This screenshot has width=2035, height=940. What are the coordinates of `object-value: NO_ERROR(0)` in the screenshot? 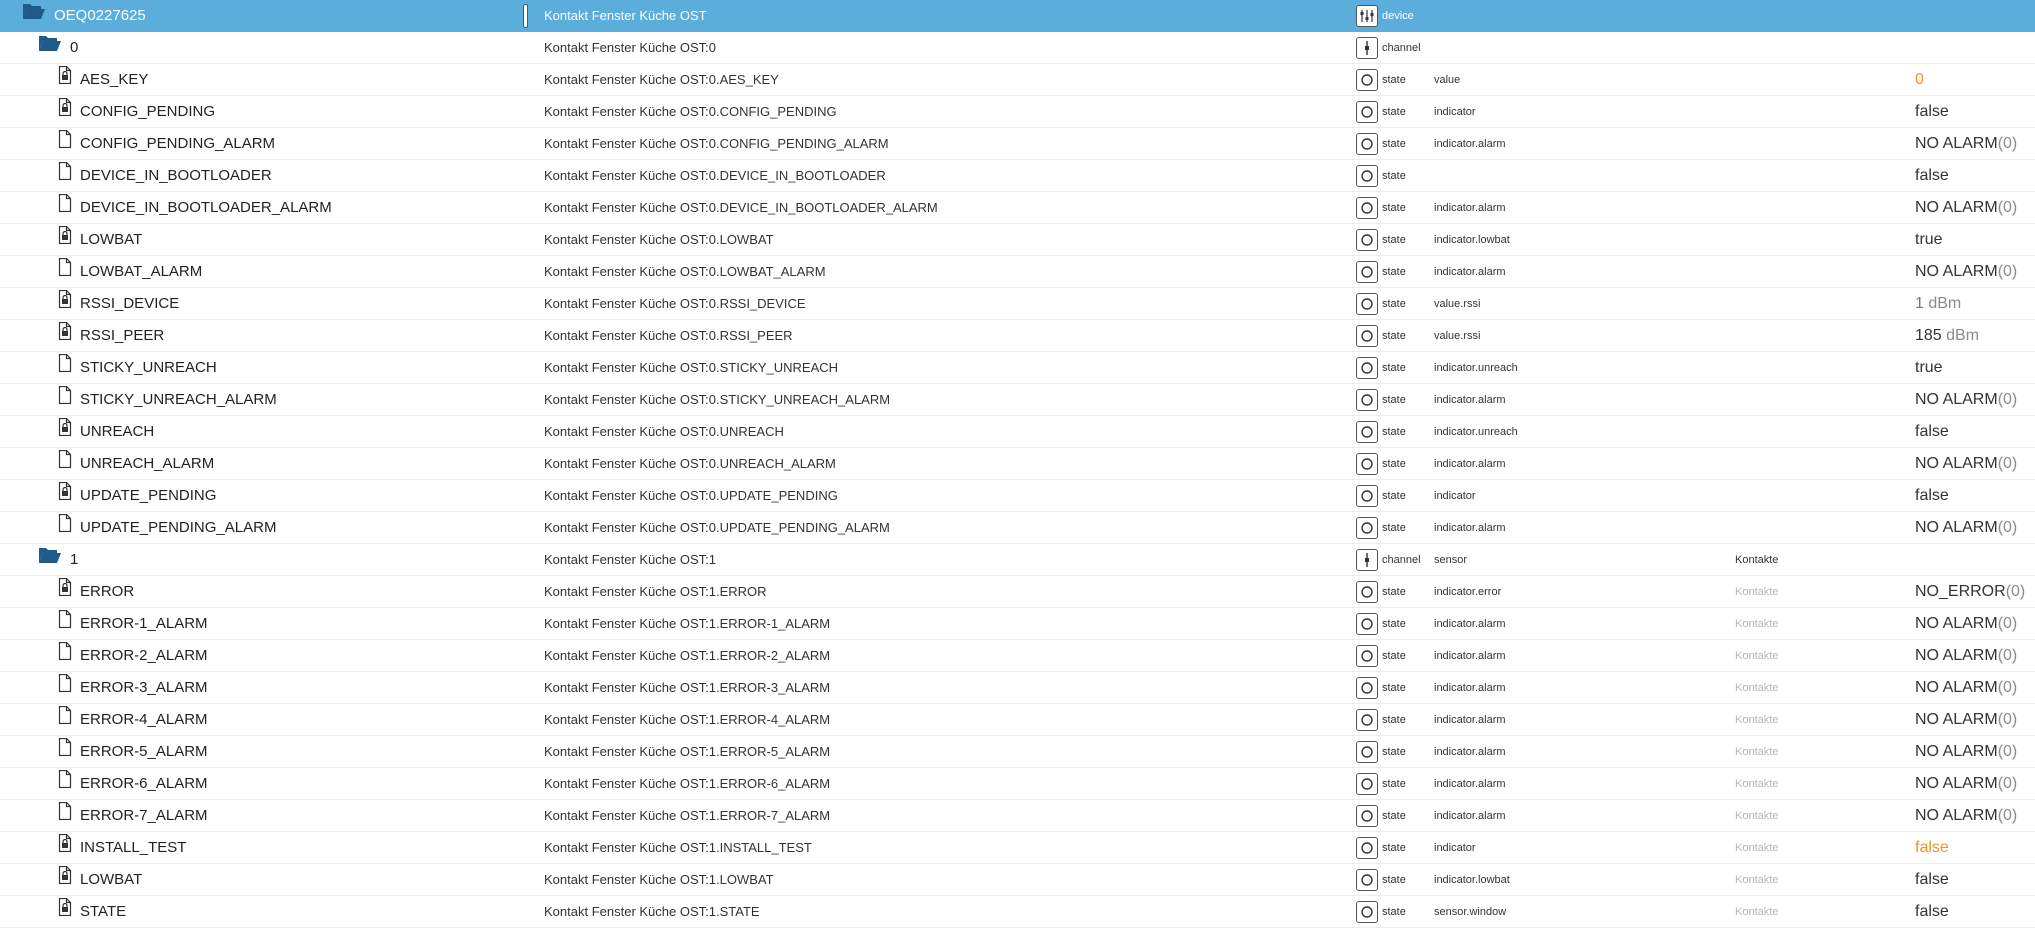 It's located at (1970, 592).